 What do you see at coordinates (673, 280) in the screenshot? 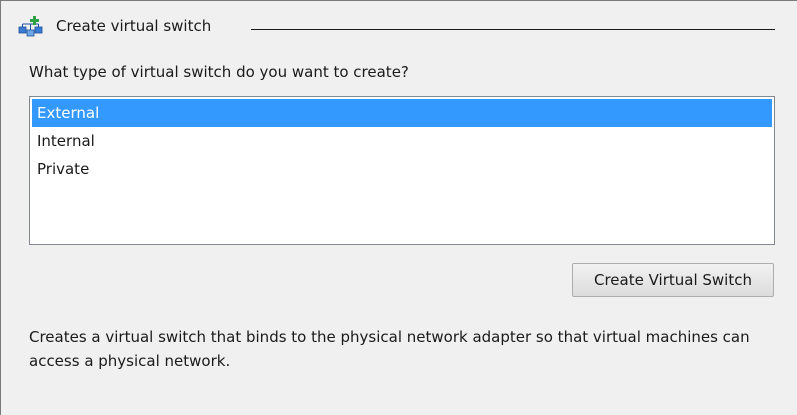
I see `create-virtual-switch-button: Create Virtual Switch` at bounding box center [673, 280].